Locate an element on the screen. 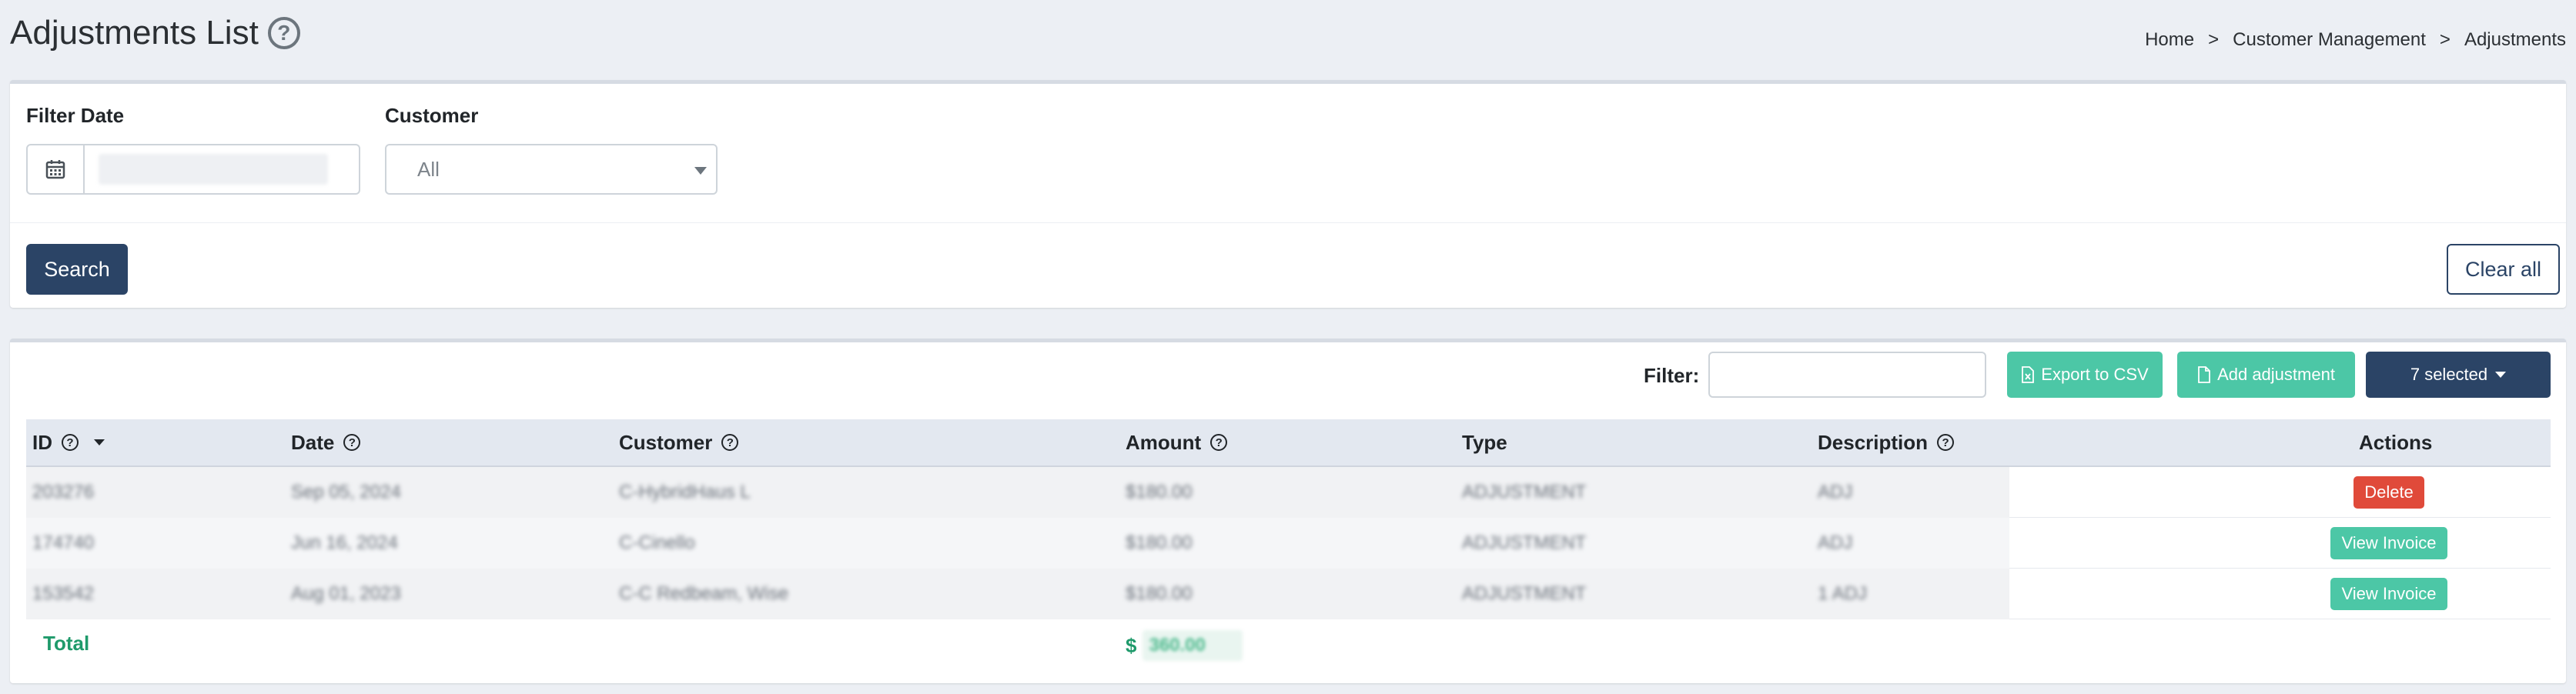 The height and width of the screenshot is (694, 2576). cell-description: 1 ADJ is located at coordinates (1843, 593).